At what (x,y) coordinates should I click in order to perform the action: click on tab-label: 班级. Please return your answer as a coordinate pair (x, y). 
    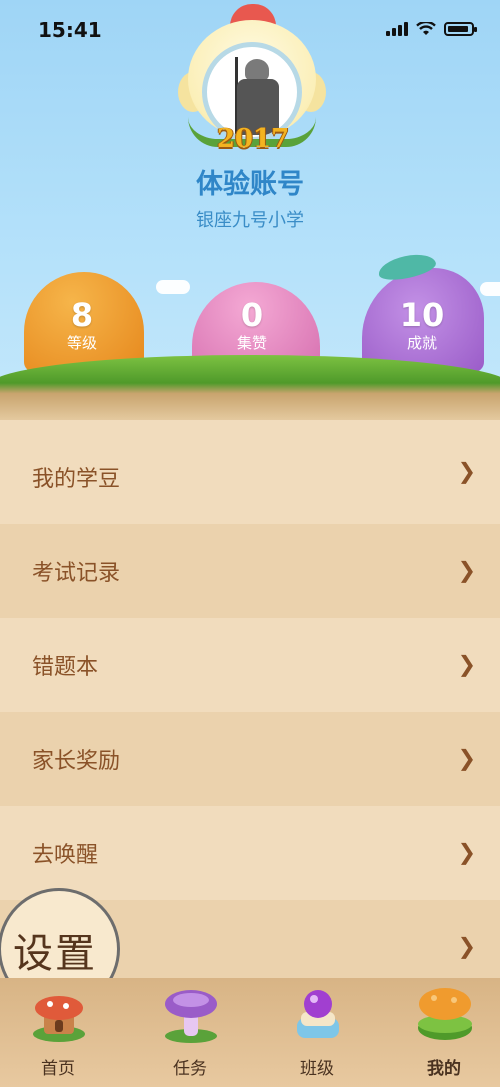
    Looking at the image, I should click on (317, 1069).